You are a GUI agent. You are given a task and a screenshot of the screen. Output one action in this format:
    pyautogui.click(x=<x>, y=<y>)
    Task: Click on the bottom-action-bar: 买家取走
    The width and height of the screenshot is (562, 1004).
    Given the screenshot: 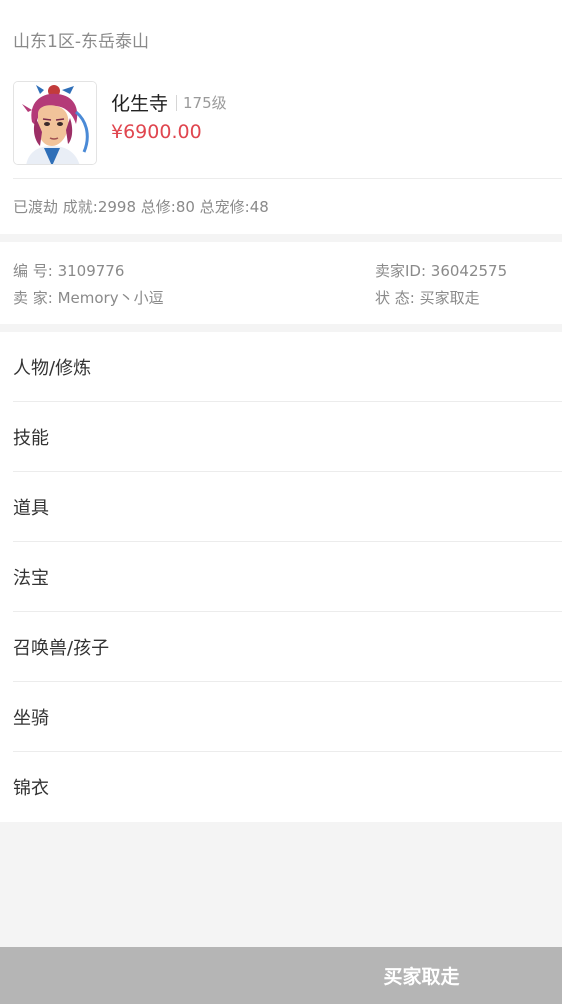 What is the action you would take?
    pyautogui.click(x=281, y=975)
    